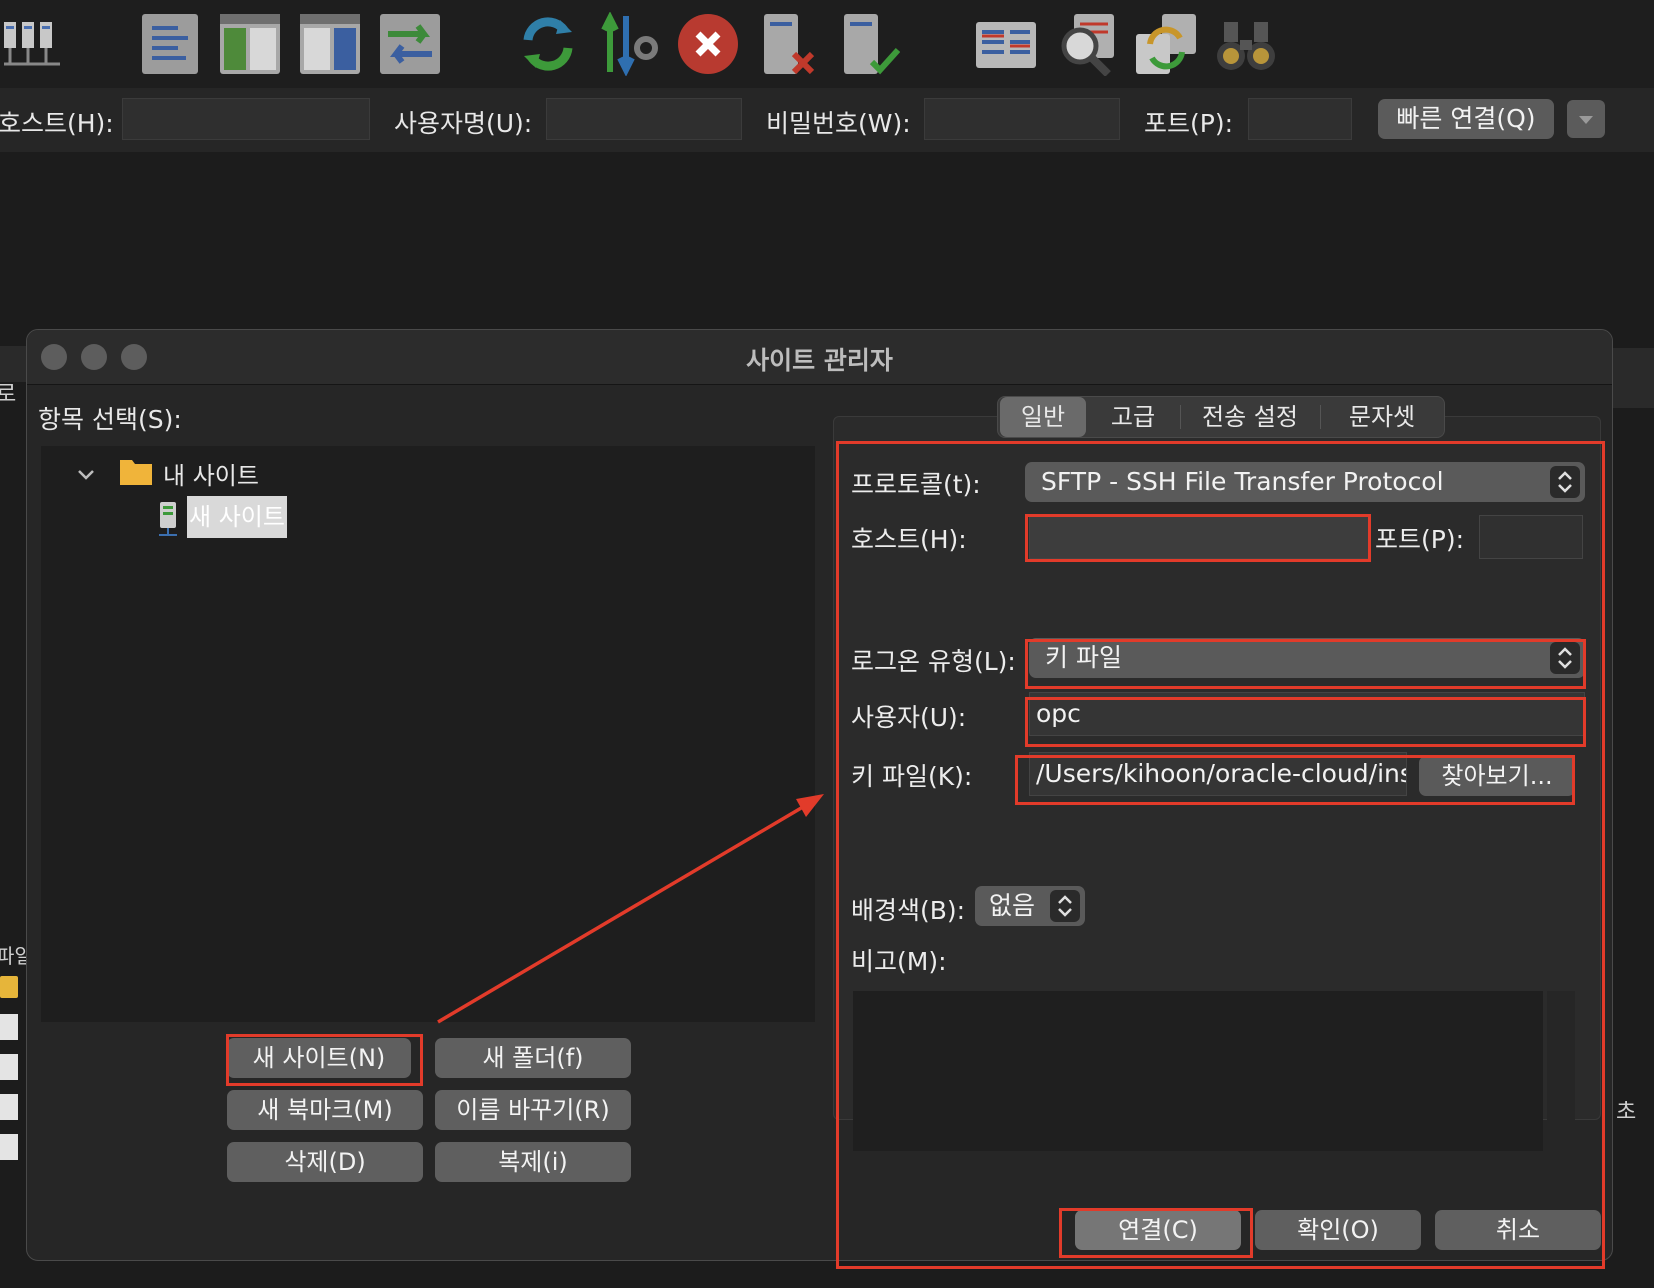 The width and height of the screenshot is (1654, 1288). Describe the element at coordinates (211, 473) in the screenshot. I see `tree-folder-label: 내 사이트` at that location.